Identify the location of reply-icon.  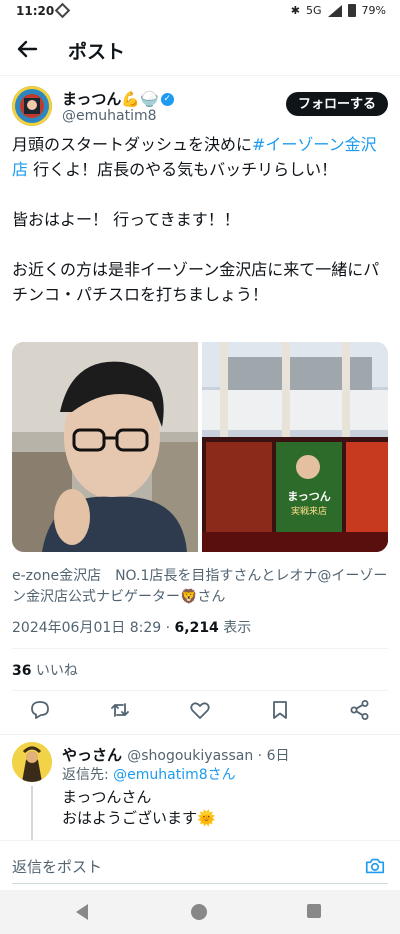
(40, 710).